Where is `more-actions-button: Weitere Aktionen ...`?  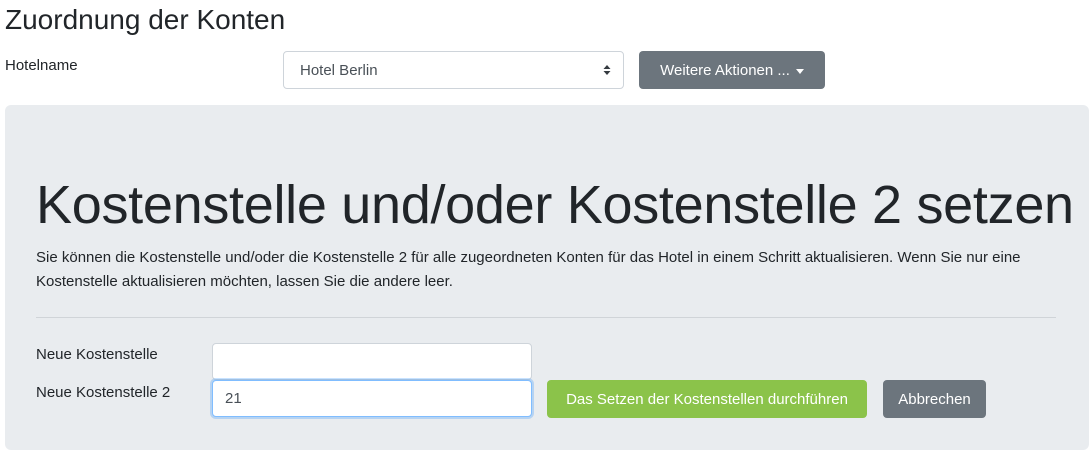
more-actions-button: Weitere Aktionen ... is located at coordinates (732, 70).